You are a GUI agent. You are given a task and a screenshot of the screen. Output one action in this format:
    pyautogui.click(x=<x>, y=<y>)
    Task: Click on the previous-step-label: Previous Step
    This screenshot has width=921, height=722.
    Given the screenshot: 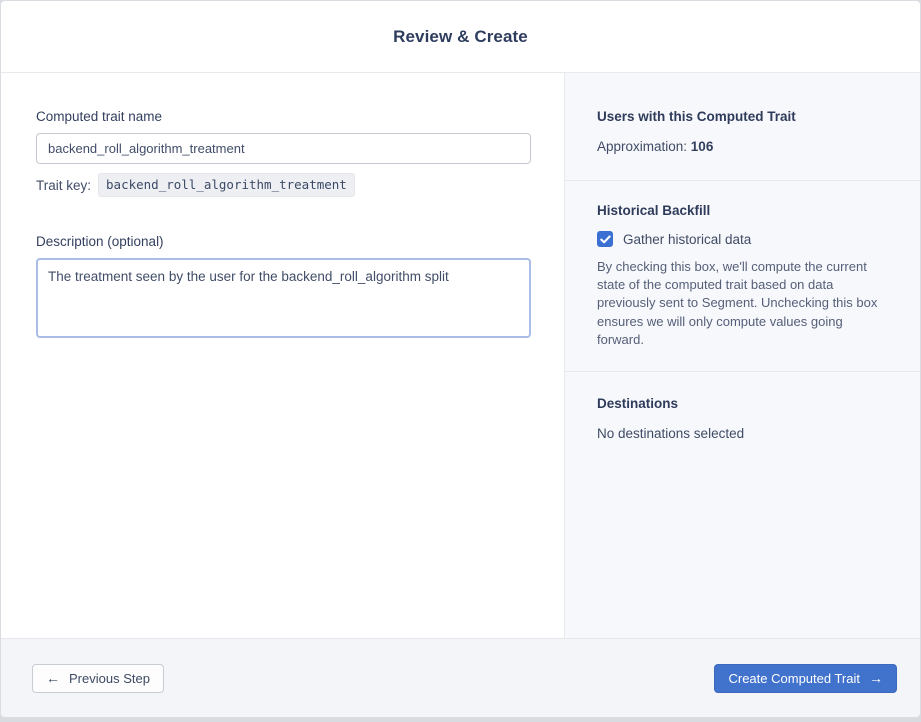 What is the action you would take?
    pyautogui.click(x=109, y=678)
    